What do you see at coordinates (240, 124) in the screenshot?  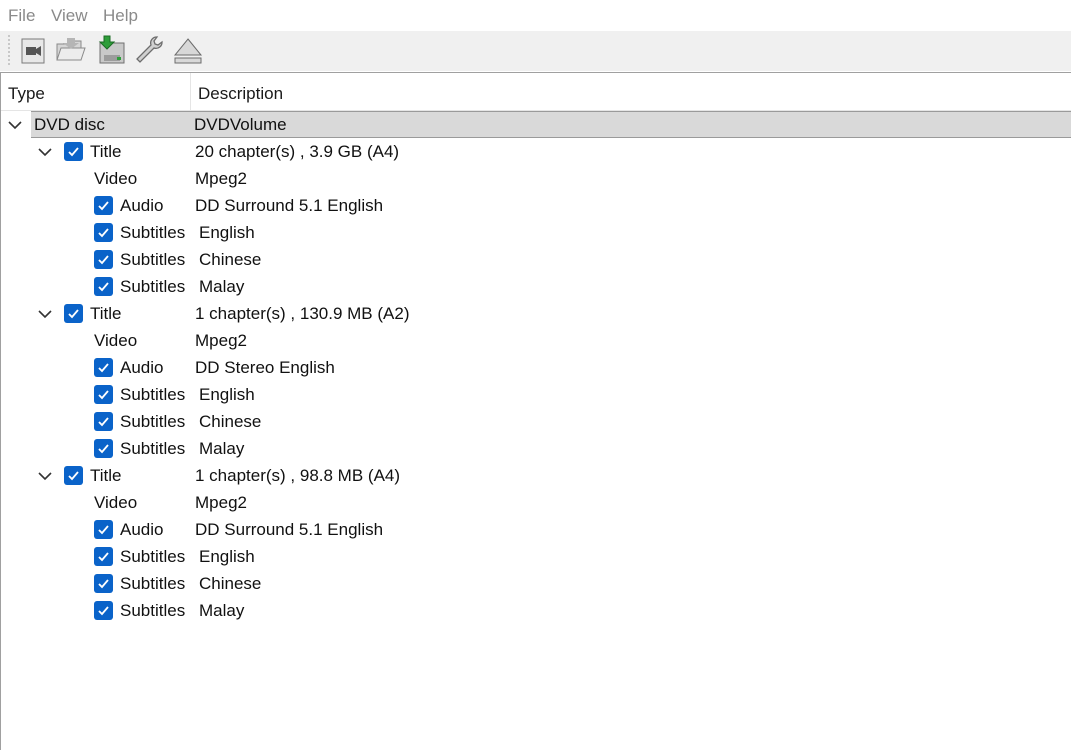 I see `root-description: DVDVolume` at bounding box center [240, 124].